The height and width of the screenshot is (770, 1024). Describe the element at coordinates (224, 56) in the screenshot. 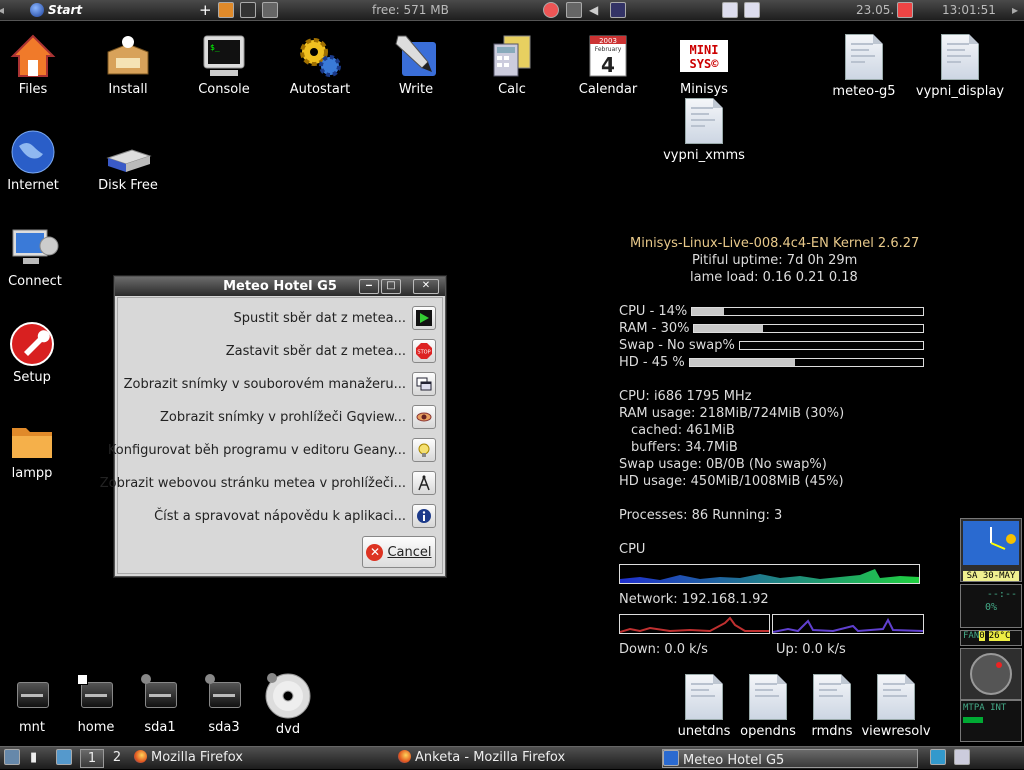

I see `monitor-icon: $_` at that location.